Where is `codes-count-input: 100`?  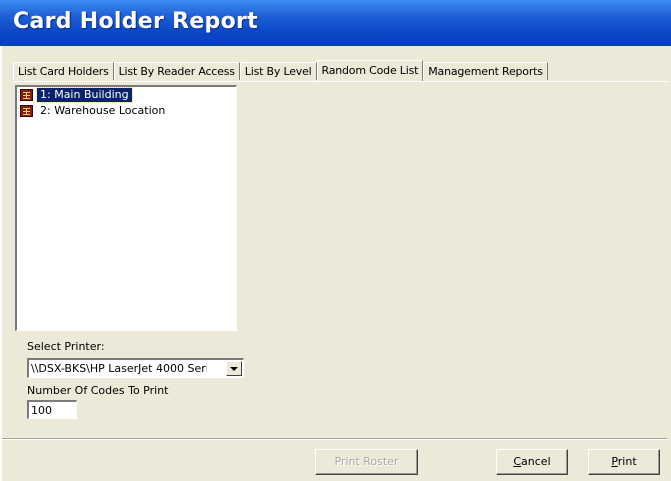
codes-count-input: 100 is located at coordinates (52, 409).